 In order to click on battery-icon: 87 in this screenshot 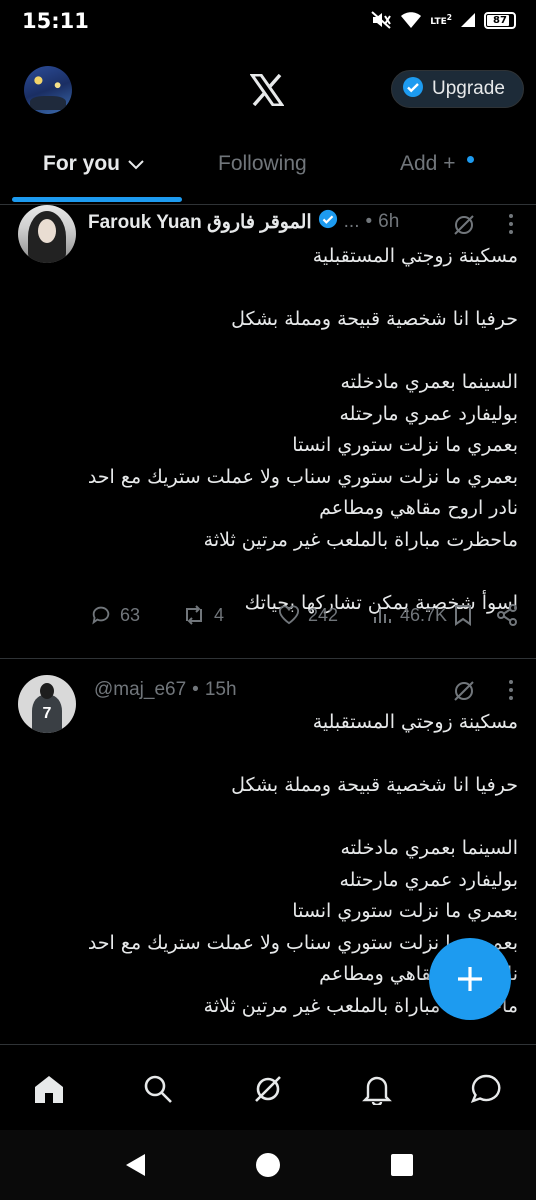, I will do `click(500, 20)`.